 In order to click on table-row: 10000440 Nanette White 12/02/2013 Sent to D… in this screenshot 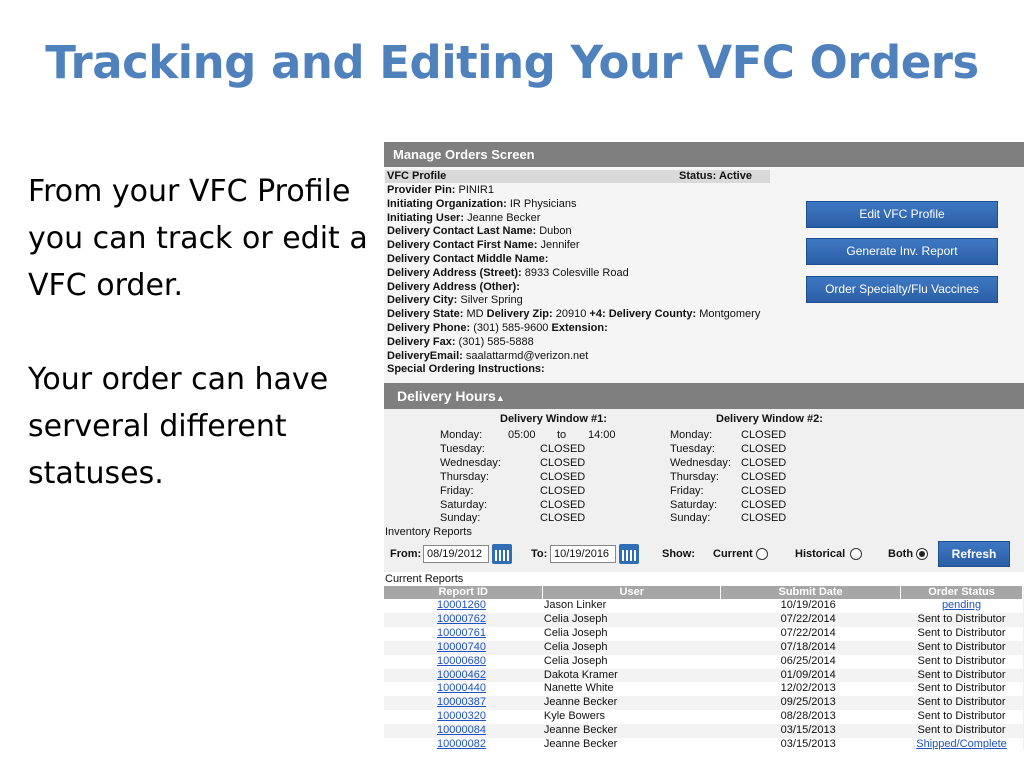, I will do `click(703, 689)`.